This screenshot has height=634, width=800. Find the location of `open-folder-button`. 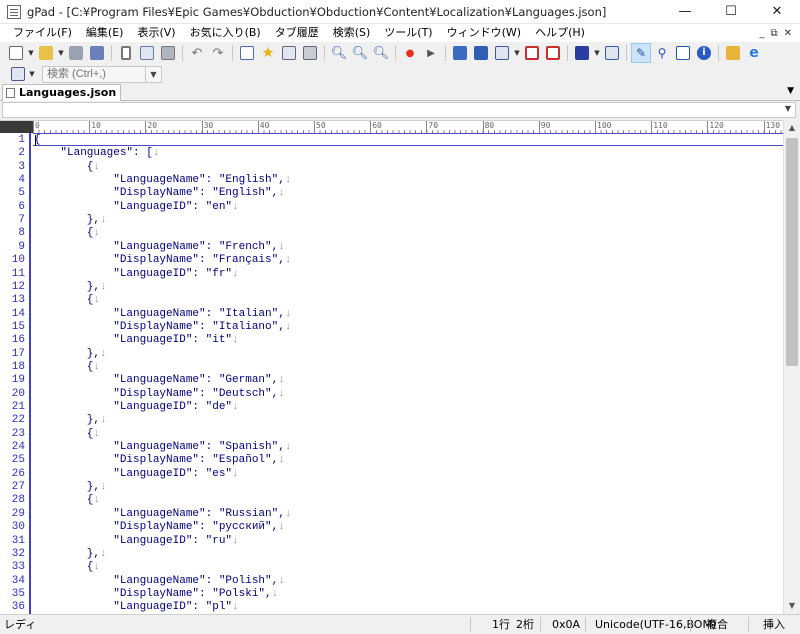

open-folder-button is located at coordinates (247, 53).